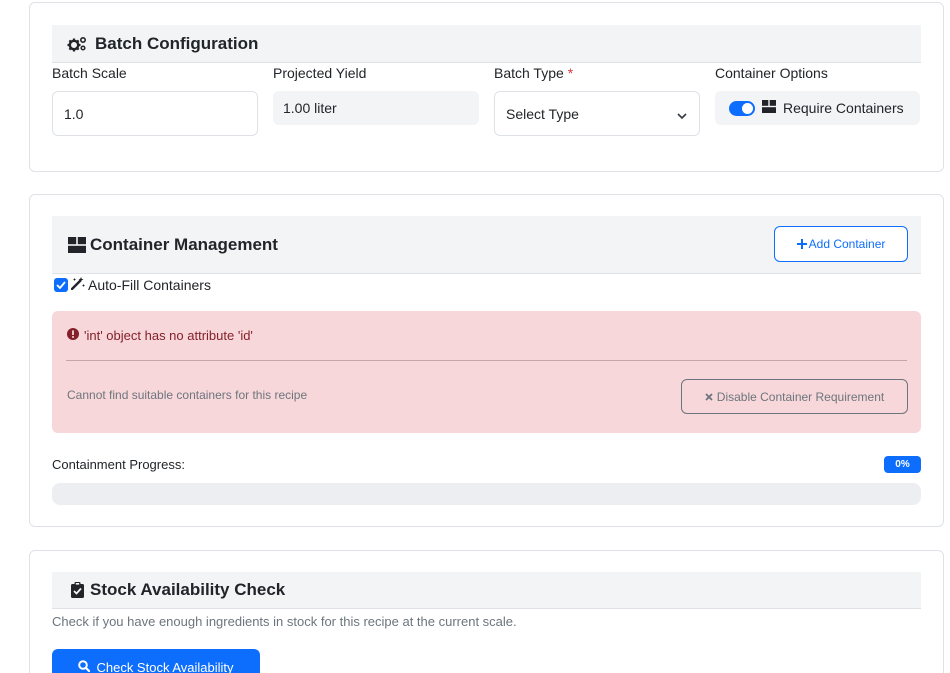 This screenshot has width=950, height=673. I want to click on progress-badge: 0%, so click(902, 464).